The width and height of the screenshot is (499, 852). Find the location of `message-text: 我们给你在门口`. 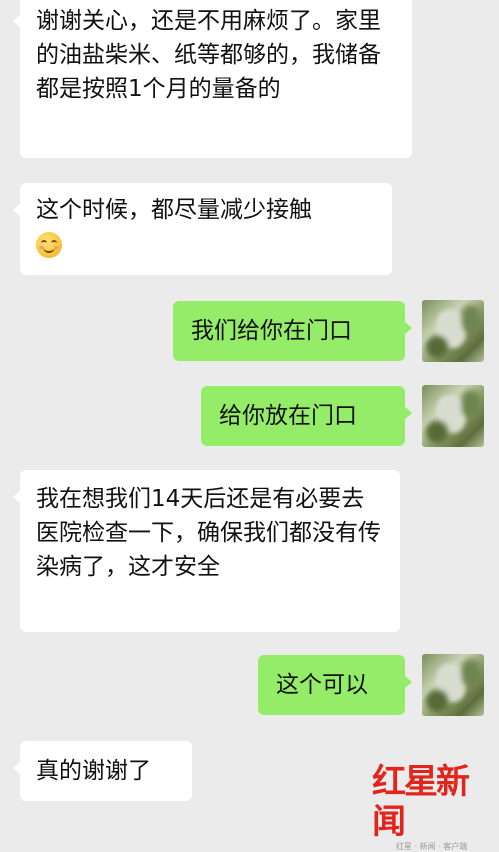

message-text: 我们给你在门口 is located at coordinates (271, 331).